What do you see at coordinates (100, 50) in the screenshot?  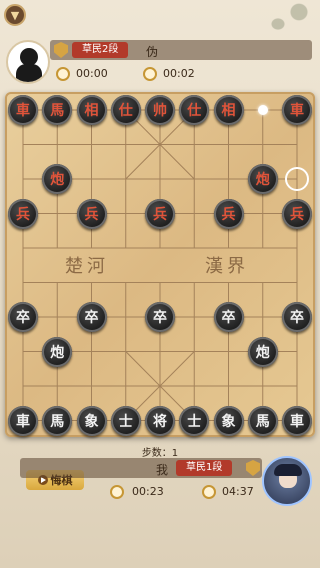 I see `opponent-rank: 草民2段` at bounding box center [100, 50].